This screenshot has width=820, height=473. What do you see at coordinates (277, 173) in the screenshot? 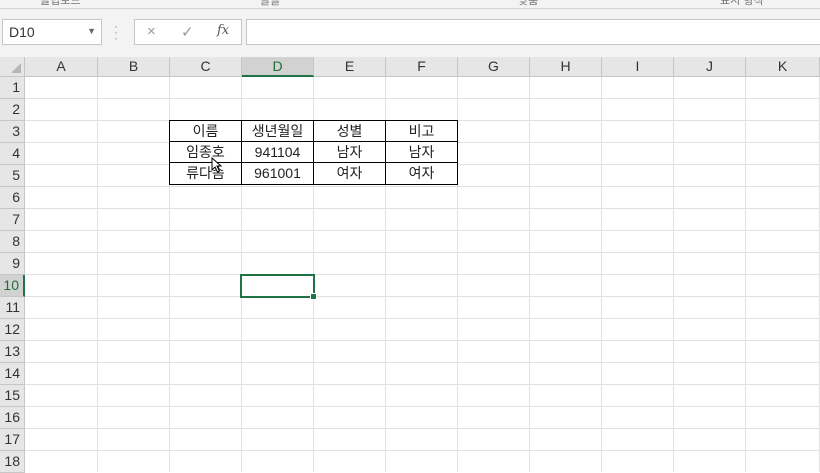
I see `cell-d5: 961001` at bounding box center [277, 173].